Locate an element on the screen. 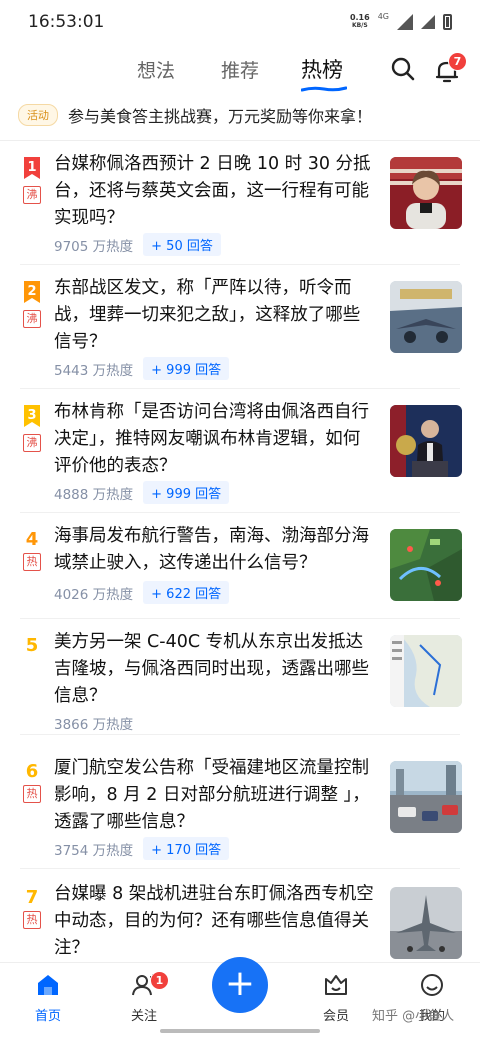 Image resolution: width=480 pixels, height=1041 pixels. rank-ribbon-icon: 2 is located at coordinates (32, 292).